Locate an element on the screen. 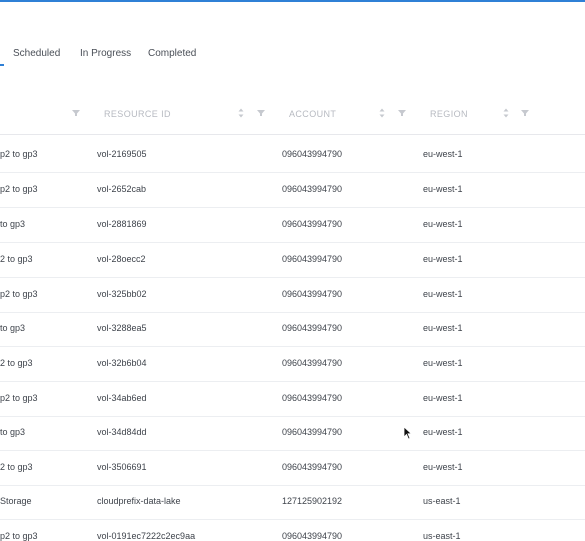 Image resolution: width=585 pixels, height=541 pixels. action-cell: Storage is located at coordinates (16, 501).